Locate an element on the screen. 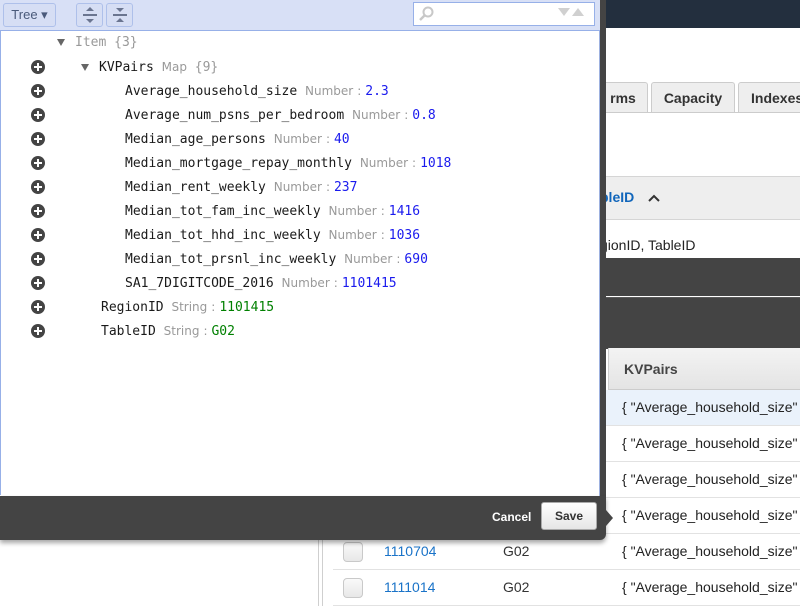  tree-node-region-id: RegionID String:1101415 is located at coordinates (187, 307).